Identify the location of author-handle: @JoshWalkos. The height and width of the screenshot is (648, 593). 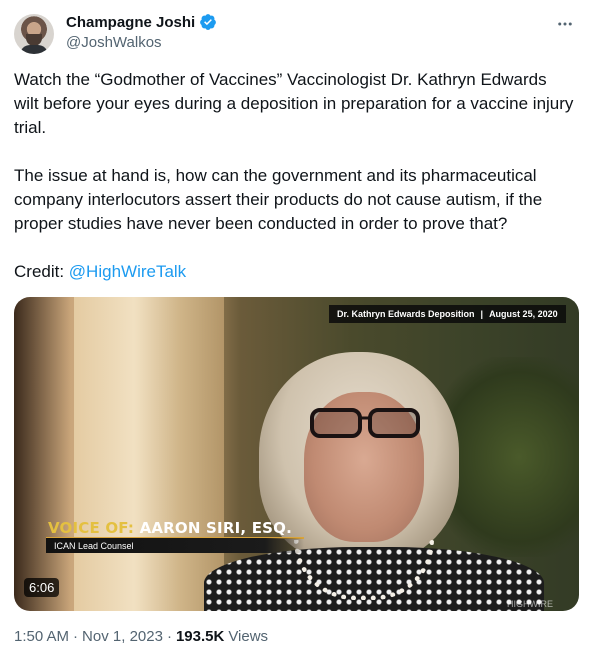
(114, 42).